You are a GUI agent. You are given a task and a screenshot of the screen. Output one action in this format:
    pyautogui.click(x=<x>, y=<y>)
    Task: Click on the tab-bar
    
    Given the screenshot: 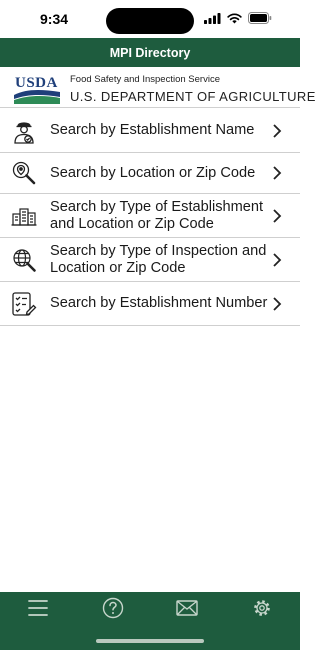 What is the action you would take?
    pyautogui.click(x=150, y=621)
    